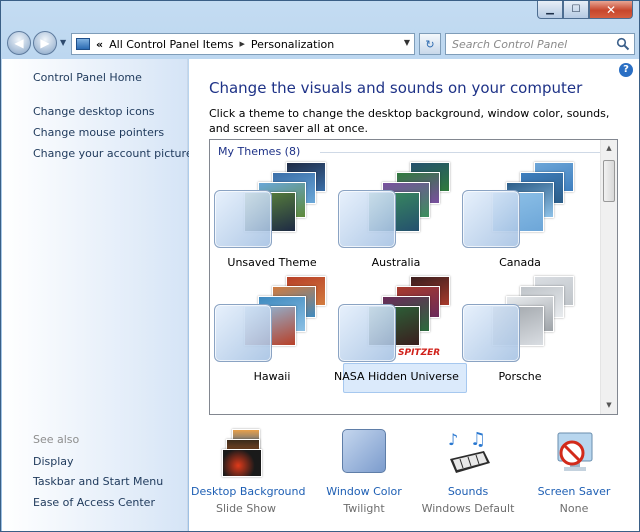 The height and width of the screenshot is (532, 640). What do you see at coordinates (510, 44) in the screenshot?
I see `search-placeholder: Search Control Panel` at bounding box center [510, 44].